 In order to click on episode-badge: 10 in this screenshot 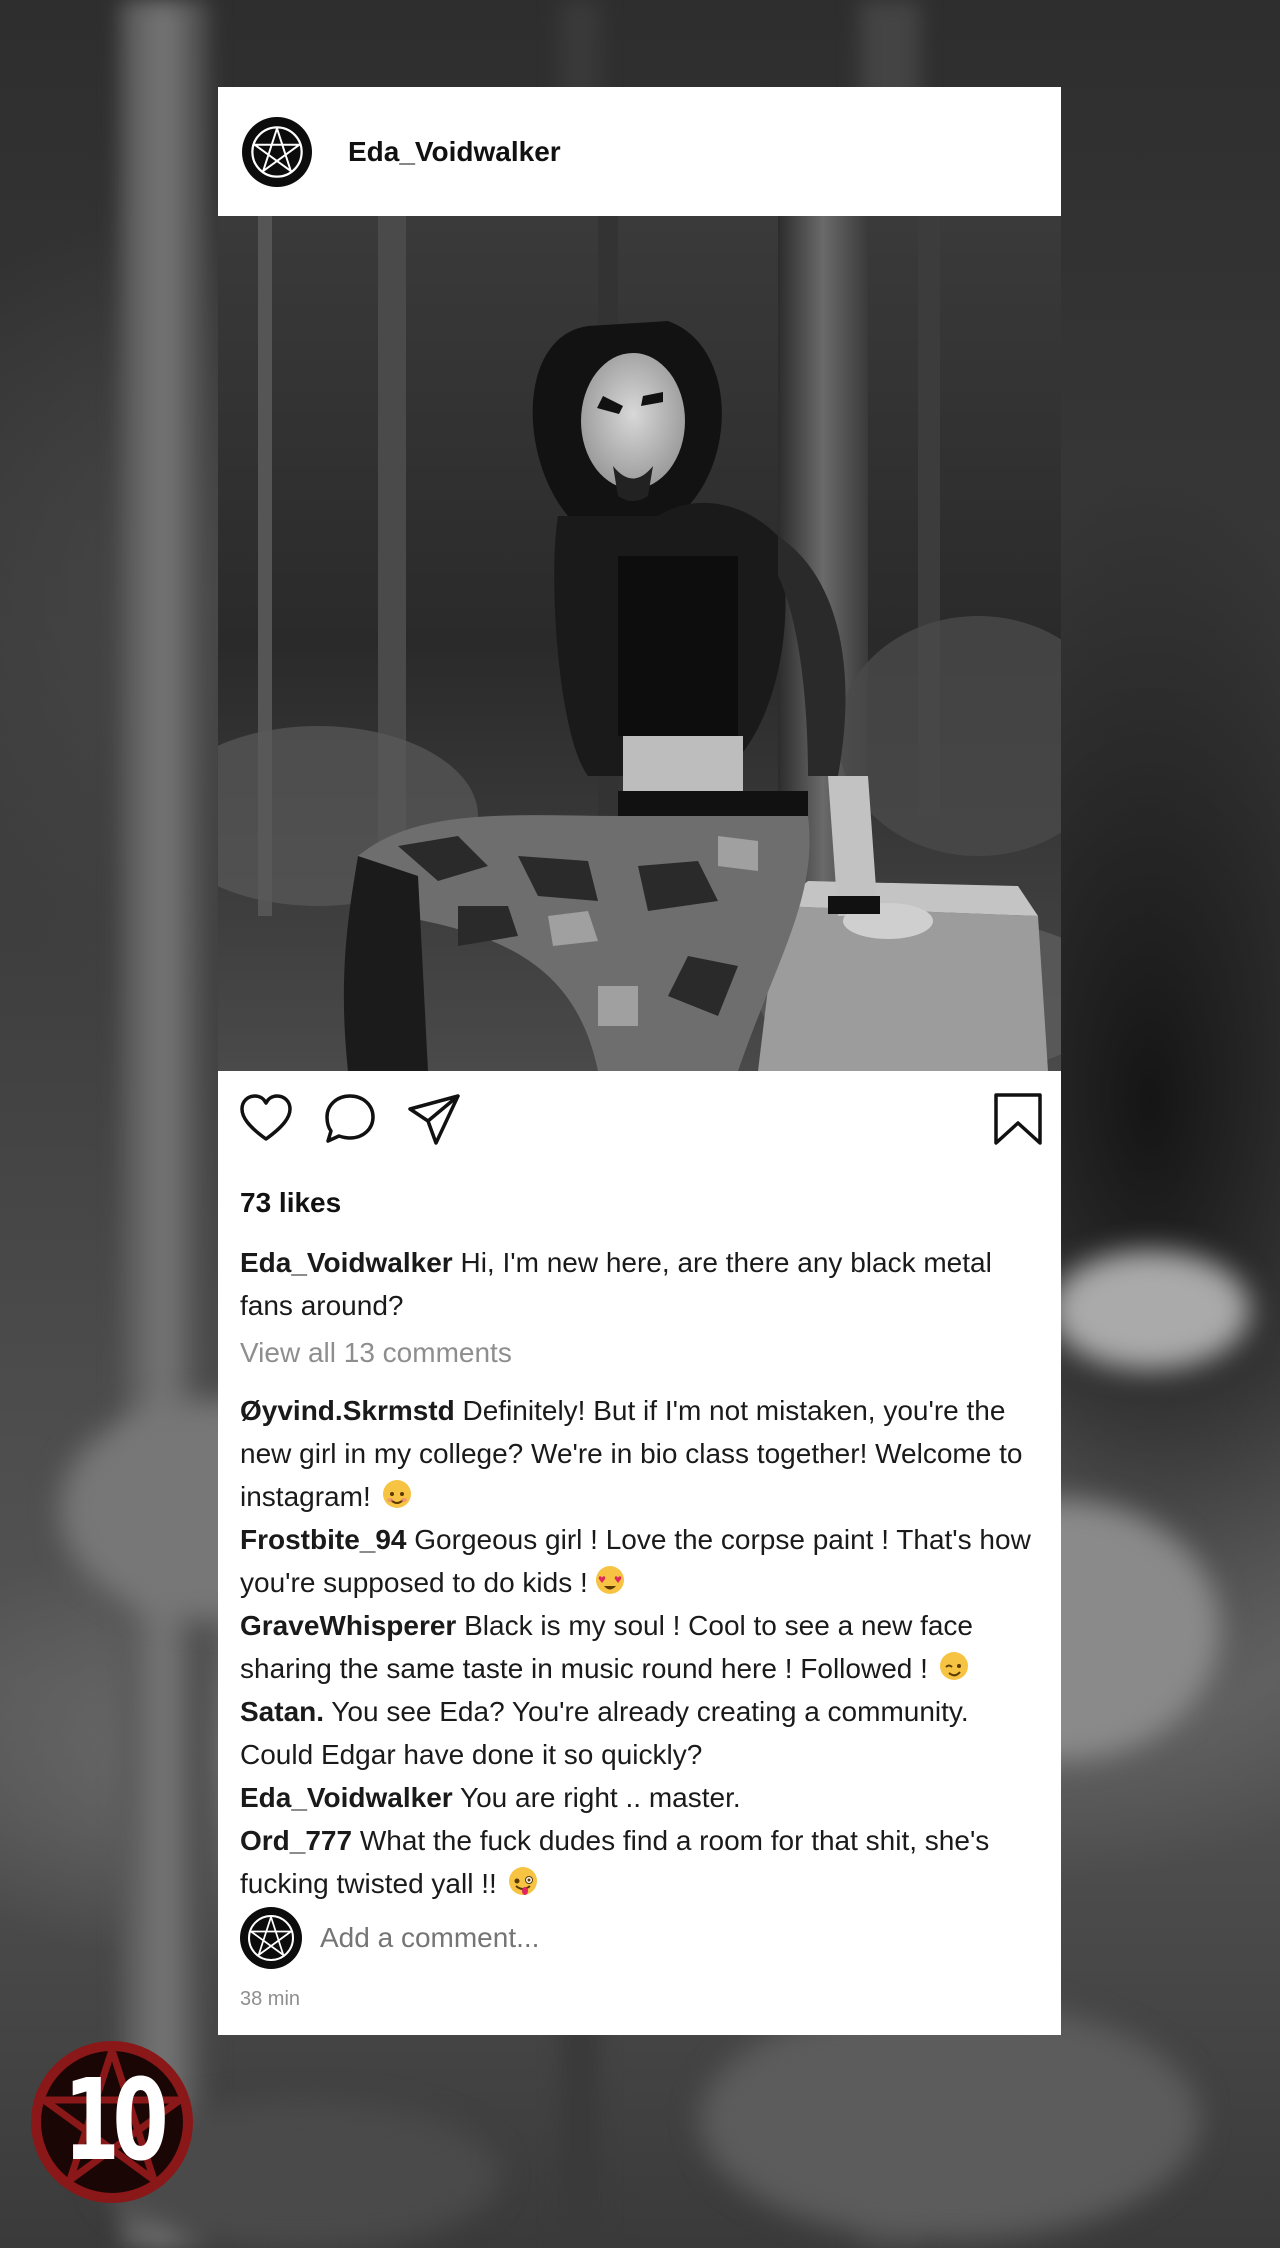, I will do `click(112, 2123)`.